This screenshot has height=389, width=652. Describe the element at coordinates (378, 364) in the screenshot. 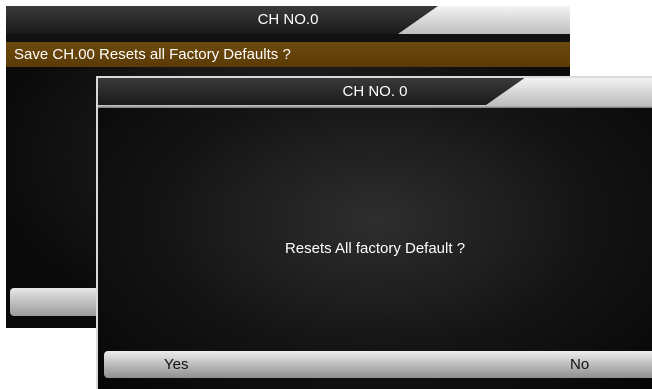

I see `confirm-dialog-button-bar: Yes No` at that location.